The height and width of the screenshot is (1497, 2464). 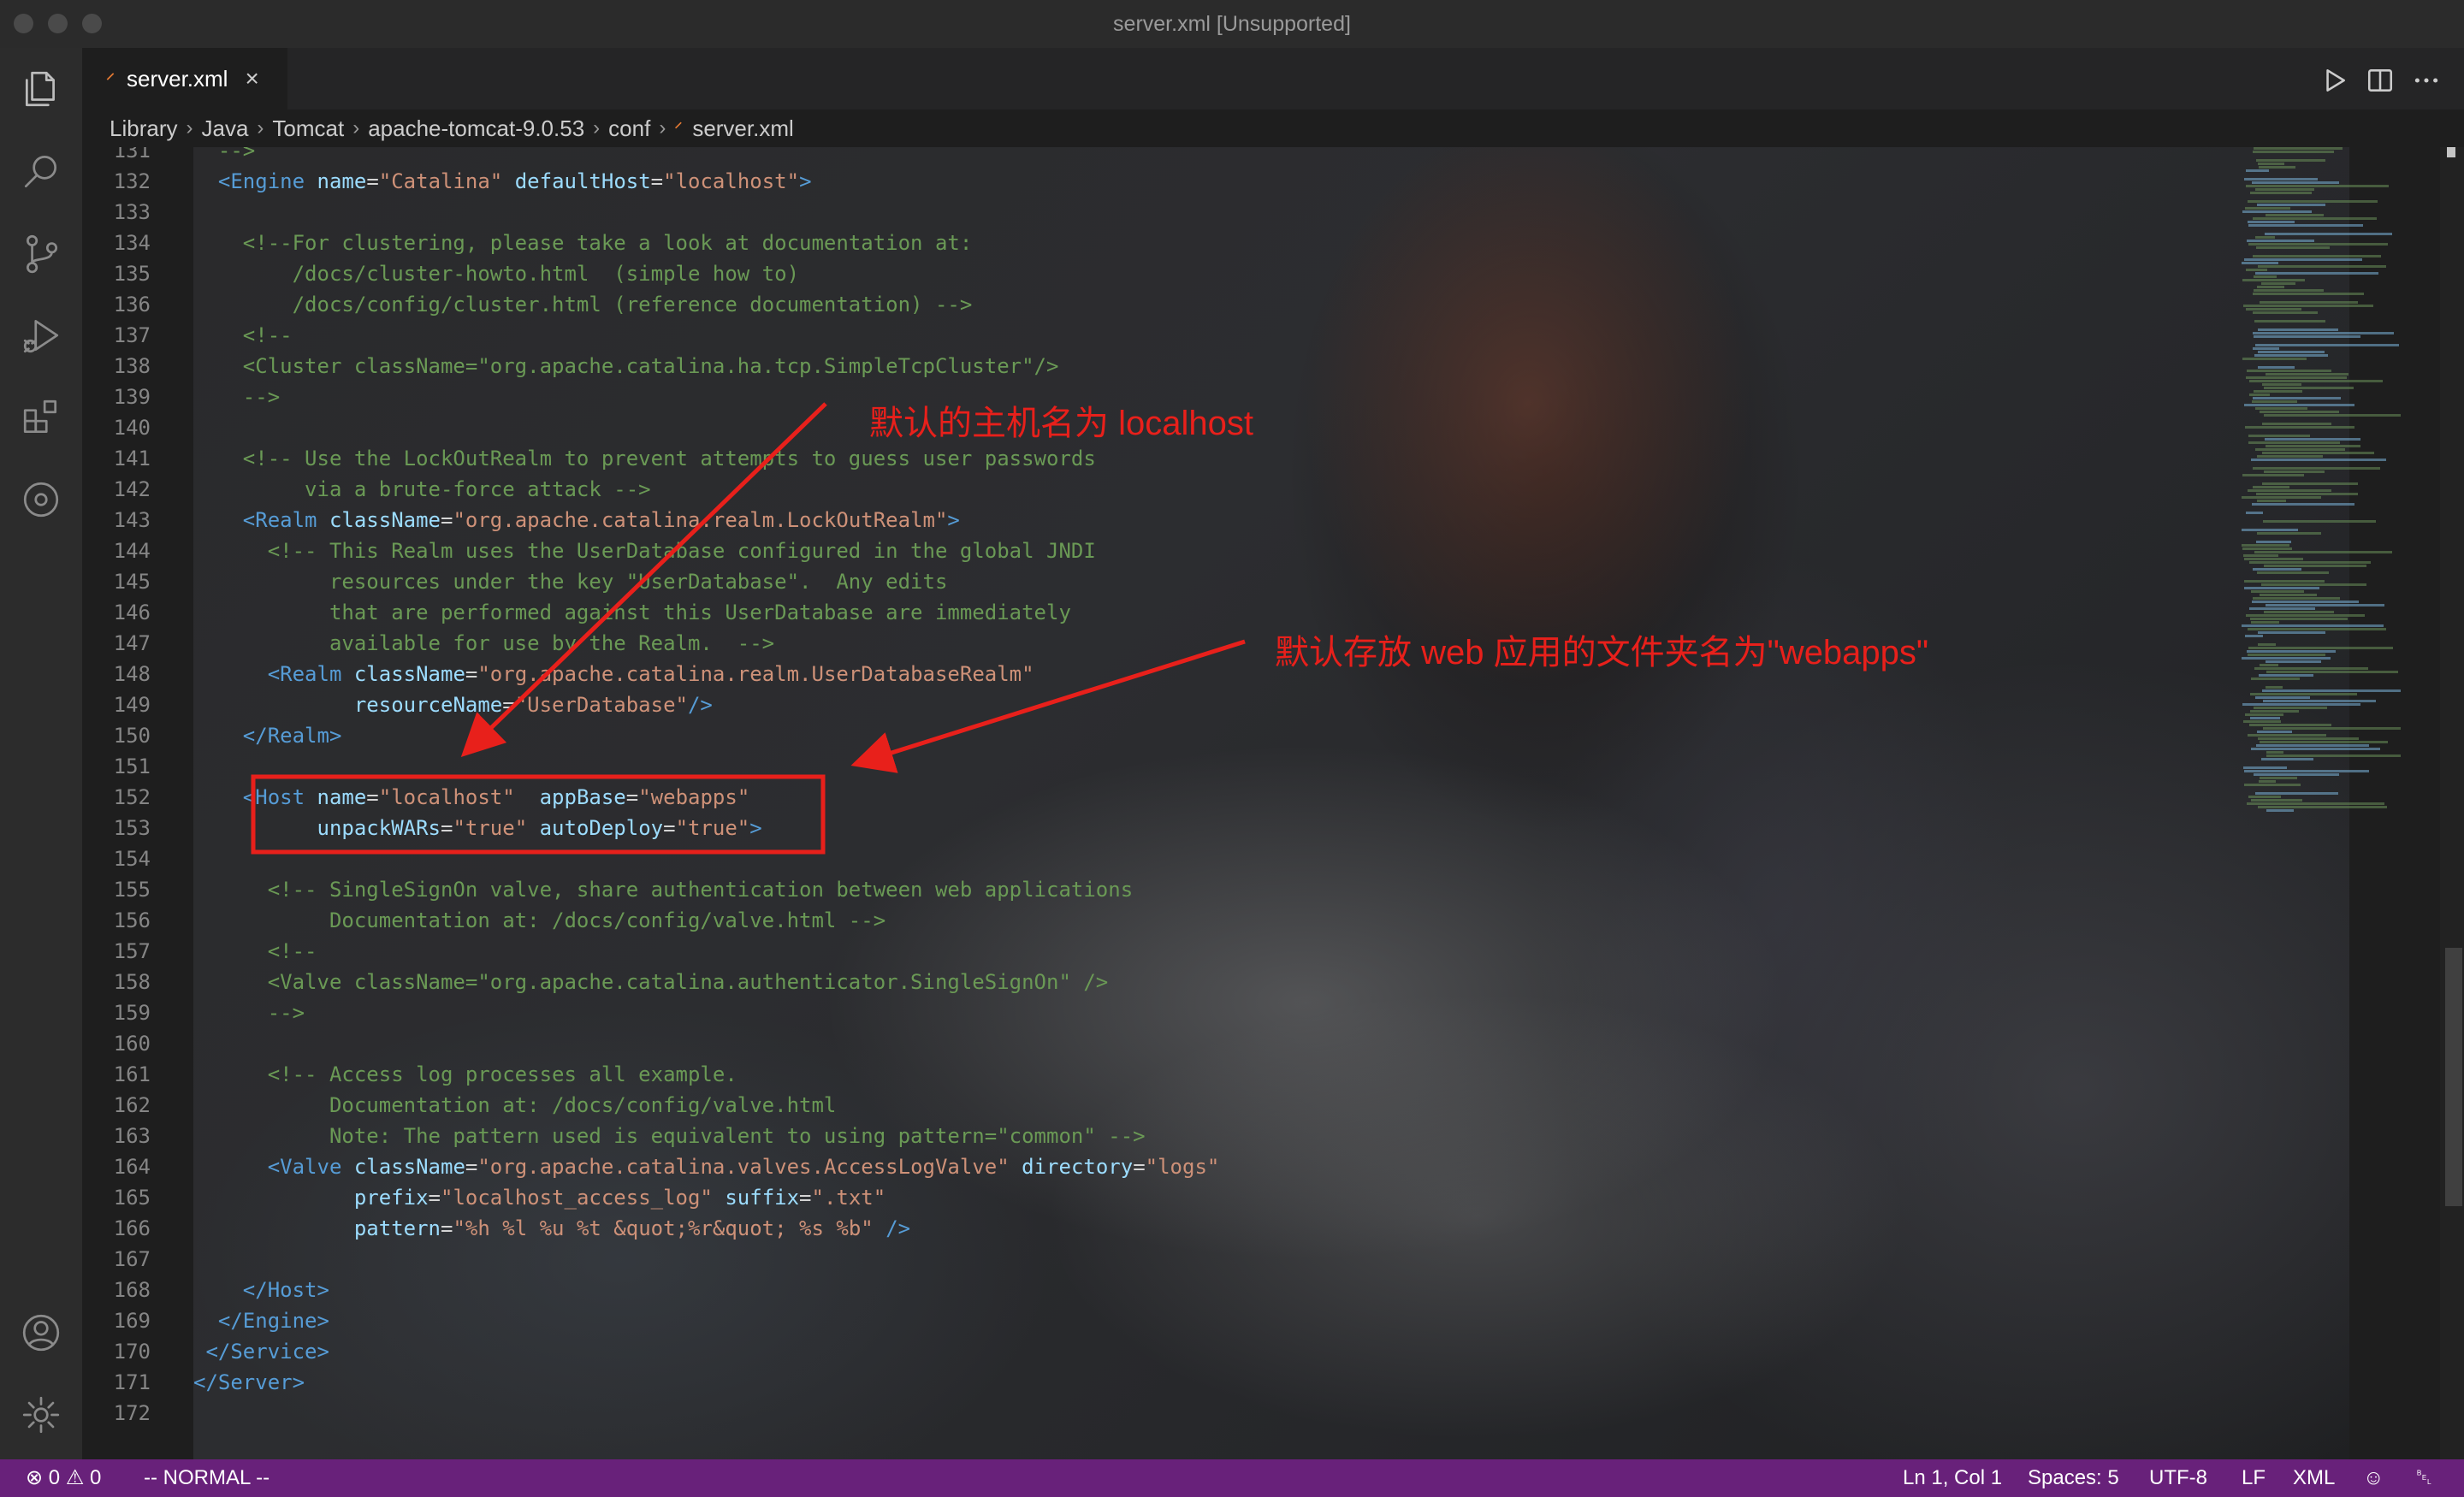 I want to click on vertical-scrollbar, so click(x=2452, y=803).